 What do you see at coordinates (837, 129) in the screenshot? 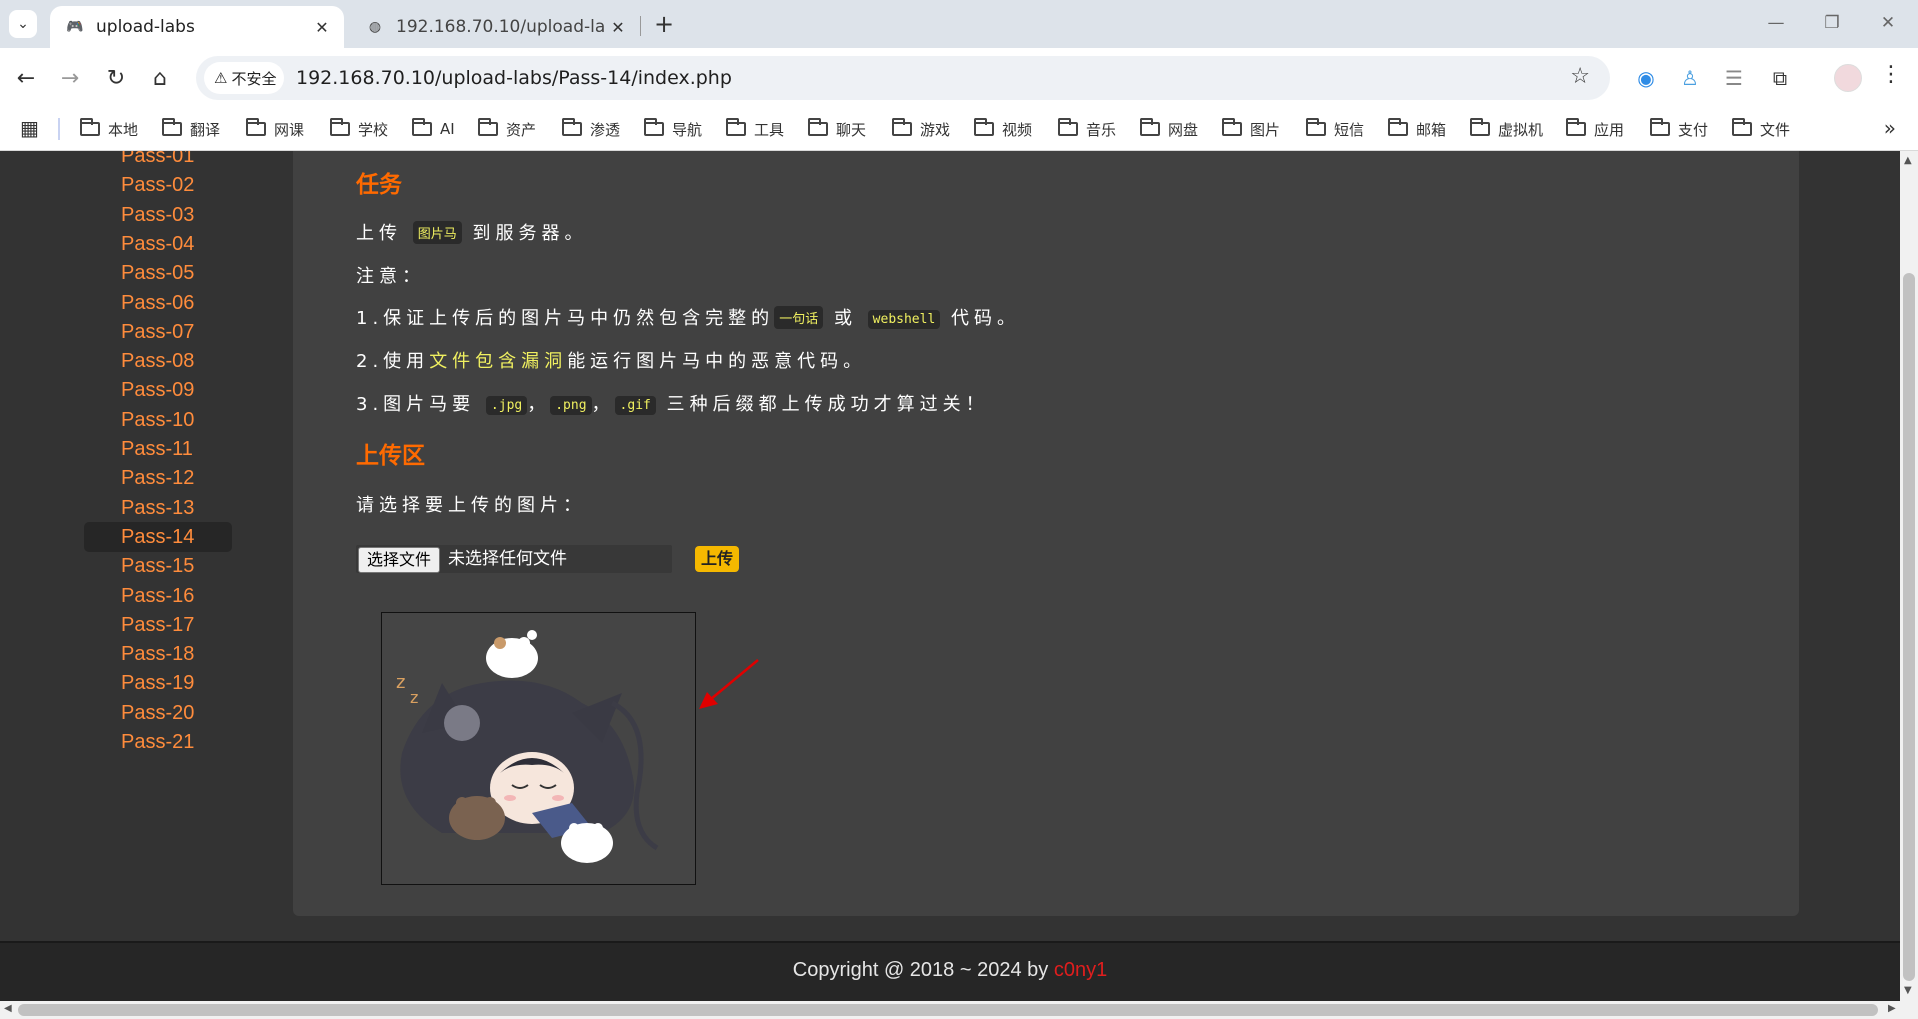
I see `bookmark-item: 聊天` at bounding box center [837, 129].